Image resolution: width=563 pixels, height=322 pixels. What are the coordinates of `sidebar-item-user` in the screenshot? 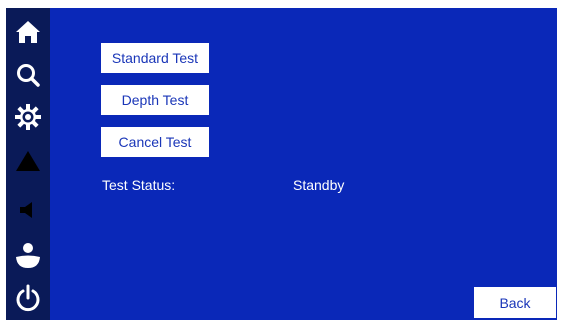 It's located at (28, 256).